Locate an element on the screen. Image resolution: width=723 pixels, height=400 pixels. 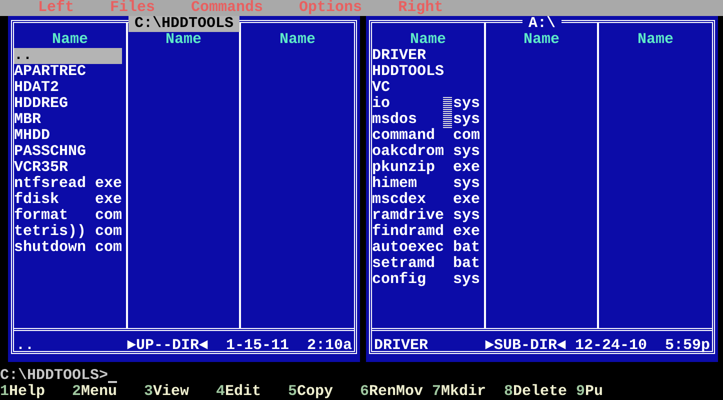
key-label: Delete is located at coordinates (540, 392).